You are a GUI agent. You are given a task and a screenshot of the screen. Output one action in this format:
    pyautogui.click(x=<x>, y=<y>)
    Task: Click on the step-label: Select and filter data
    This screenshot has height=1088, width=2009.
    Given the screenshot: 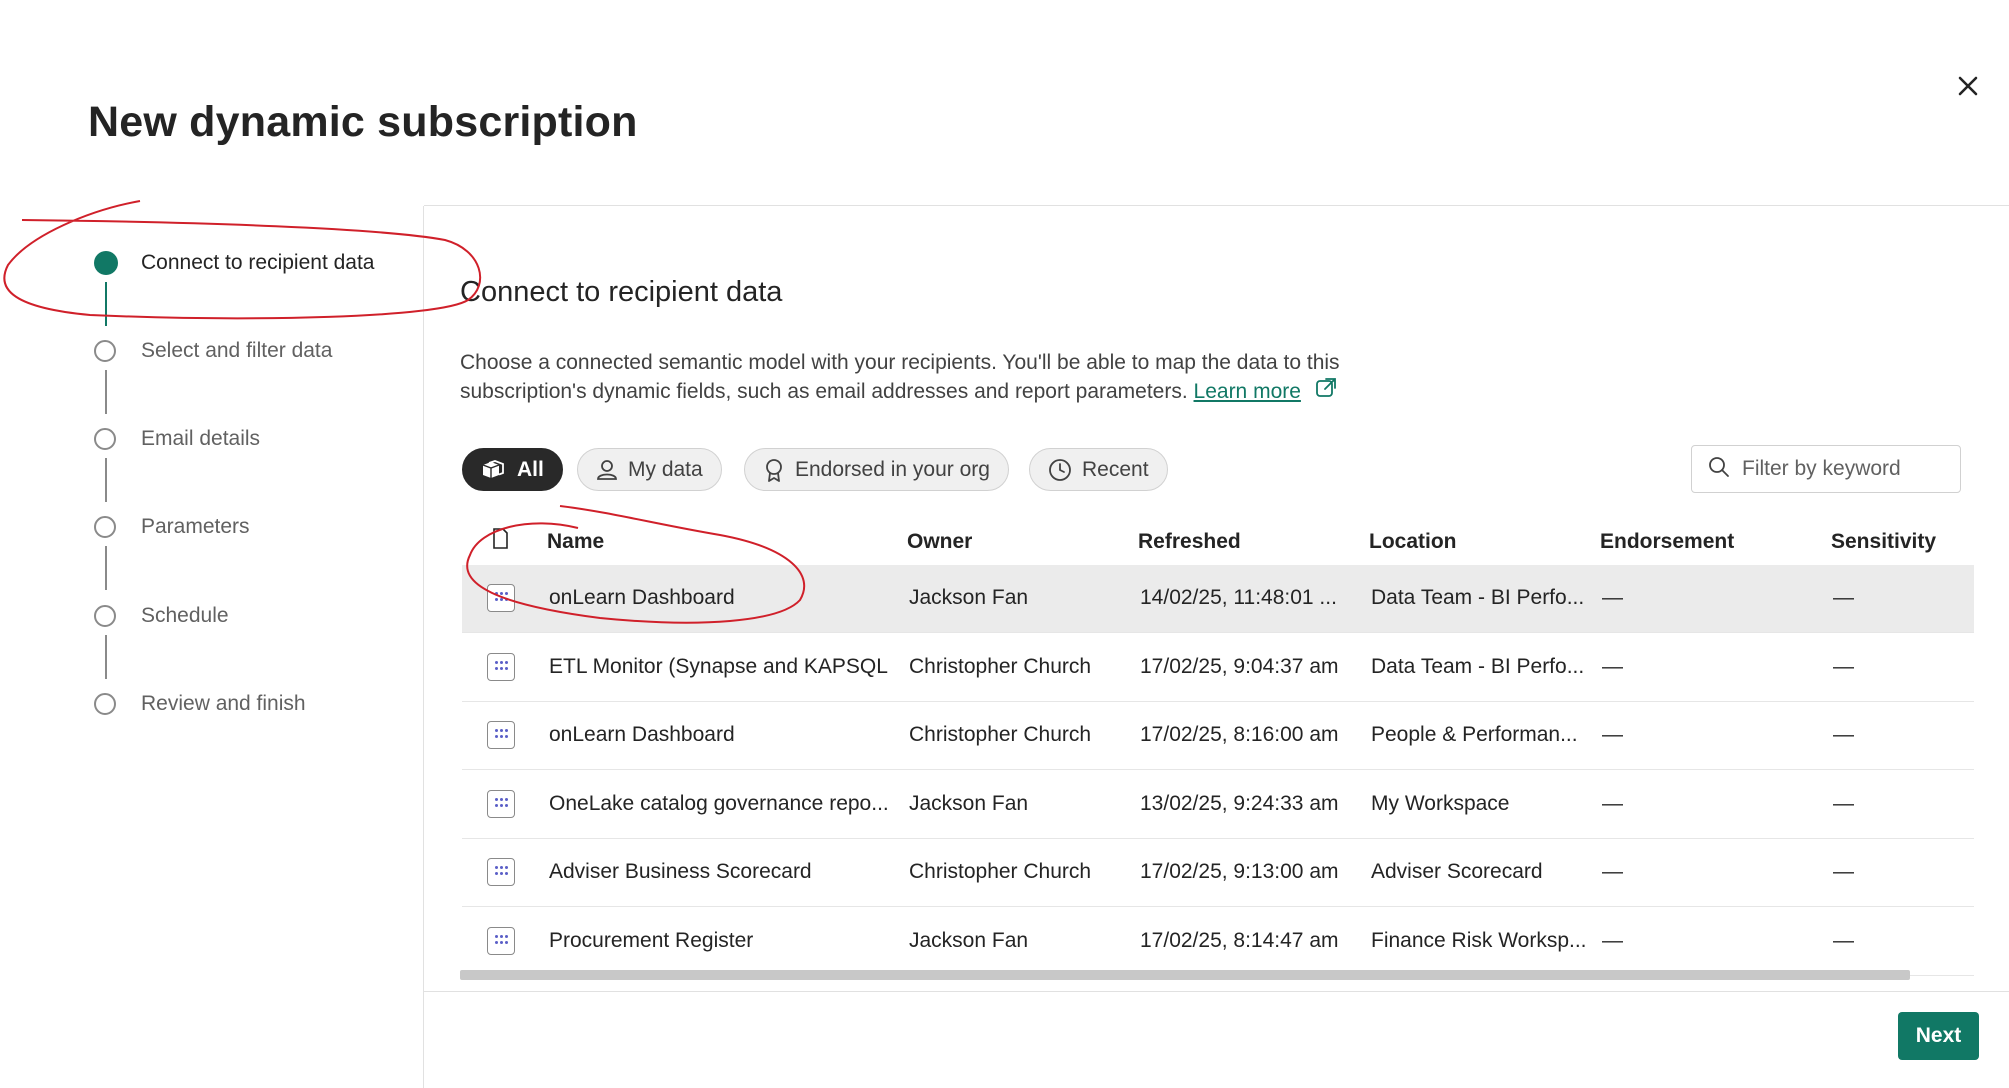 What is the action you would take?
    pyautogui.click(x=237, y=350)
    